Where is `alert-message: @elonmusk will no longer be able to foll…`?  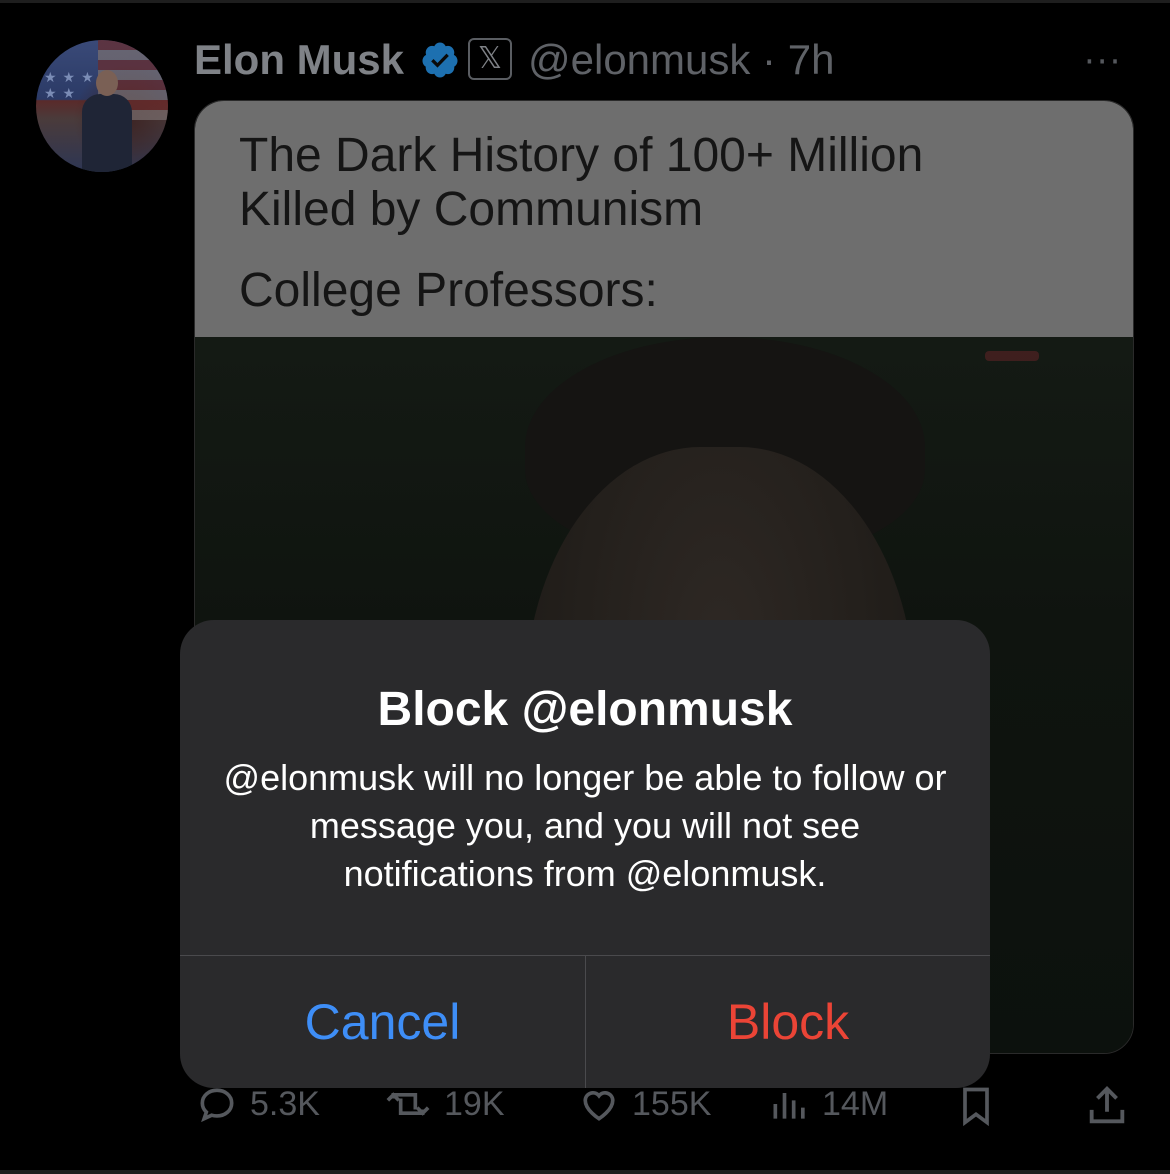 alert-message: @elonmusk will no longer be able to foll… is located at coordinates (585, 825).